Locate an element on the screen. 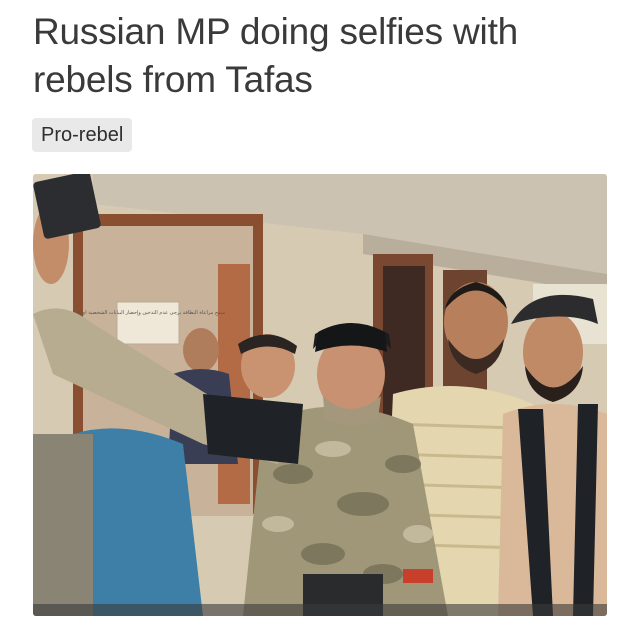 The height and width of the screenshot is (627, 640). photo-soldier-armband is located at coordinates (253, 429).